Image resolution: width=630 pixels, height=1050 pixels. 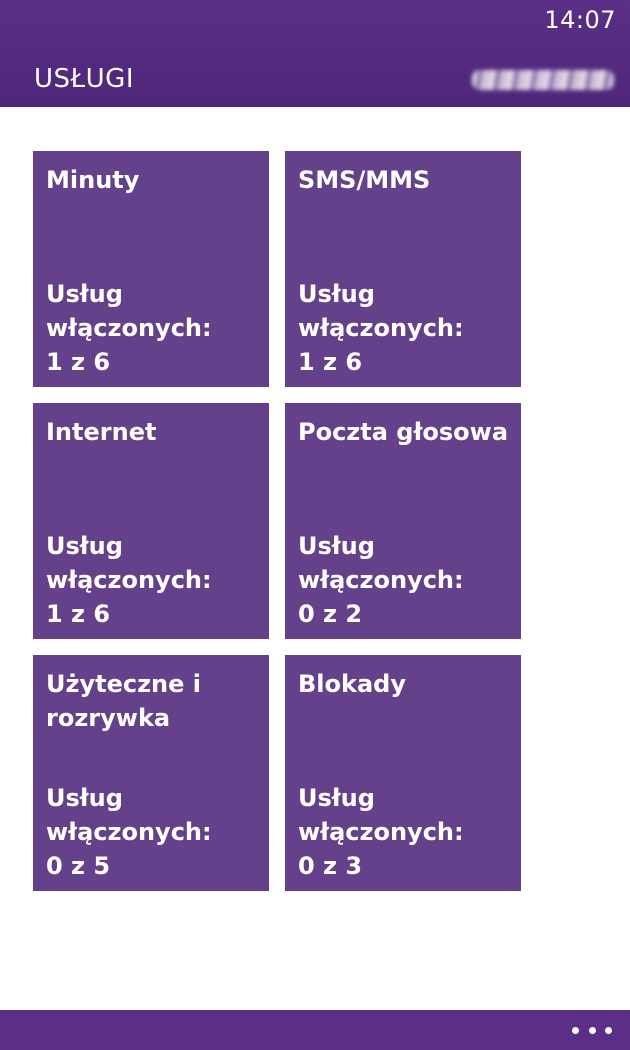 I want to click on tile-status: Usług włączonych: 0 z 5, so click(x=129, y=832).